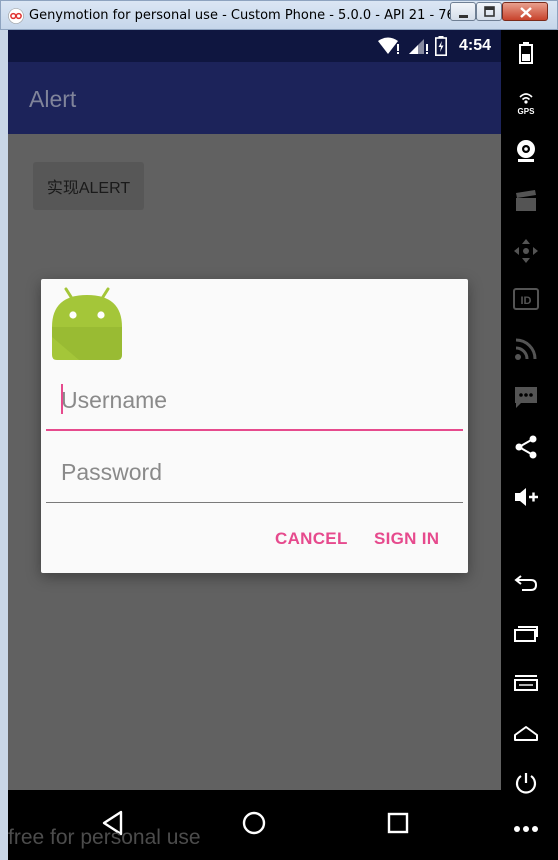  I want to click on network-button, so click(526, 349).